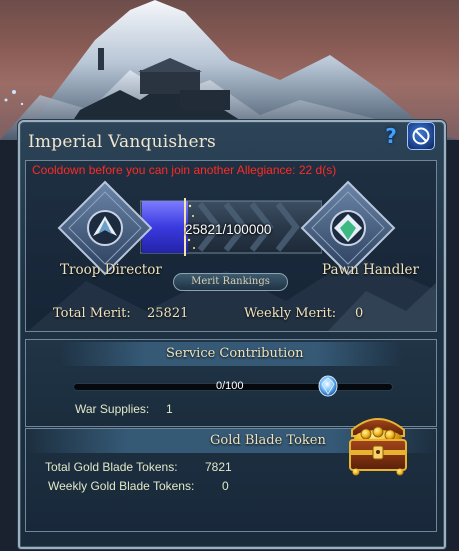 The height and width of the screenshot is (551, 459). What do you see at coordinates (225, 486) in the screenshot?
I see `weekly-gold-blade-value: 0` at bounding box center [225, 486].